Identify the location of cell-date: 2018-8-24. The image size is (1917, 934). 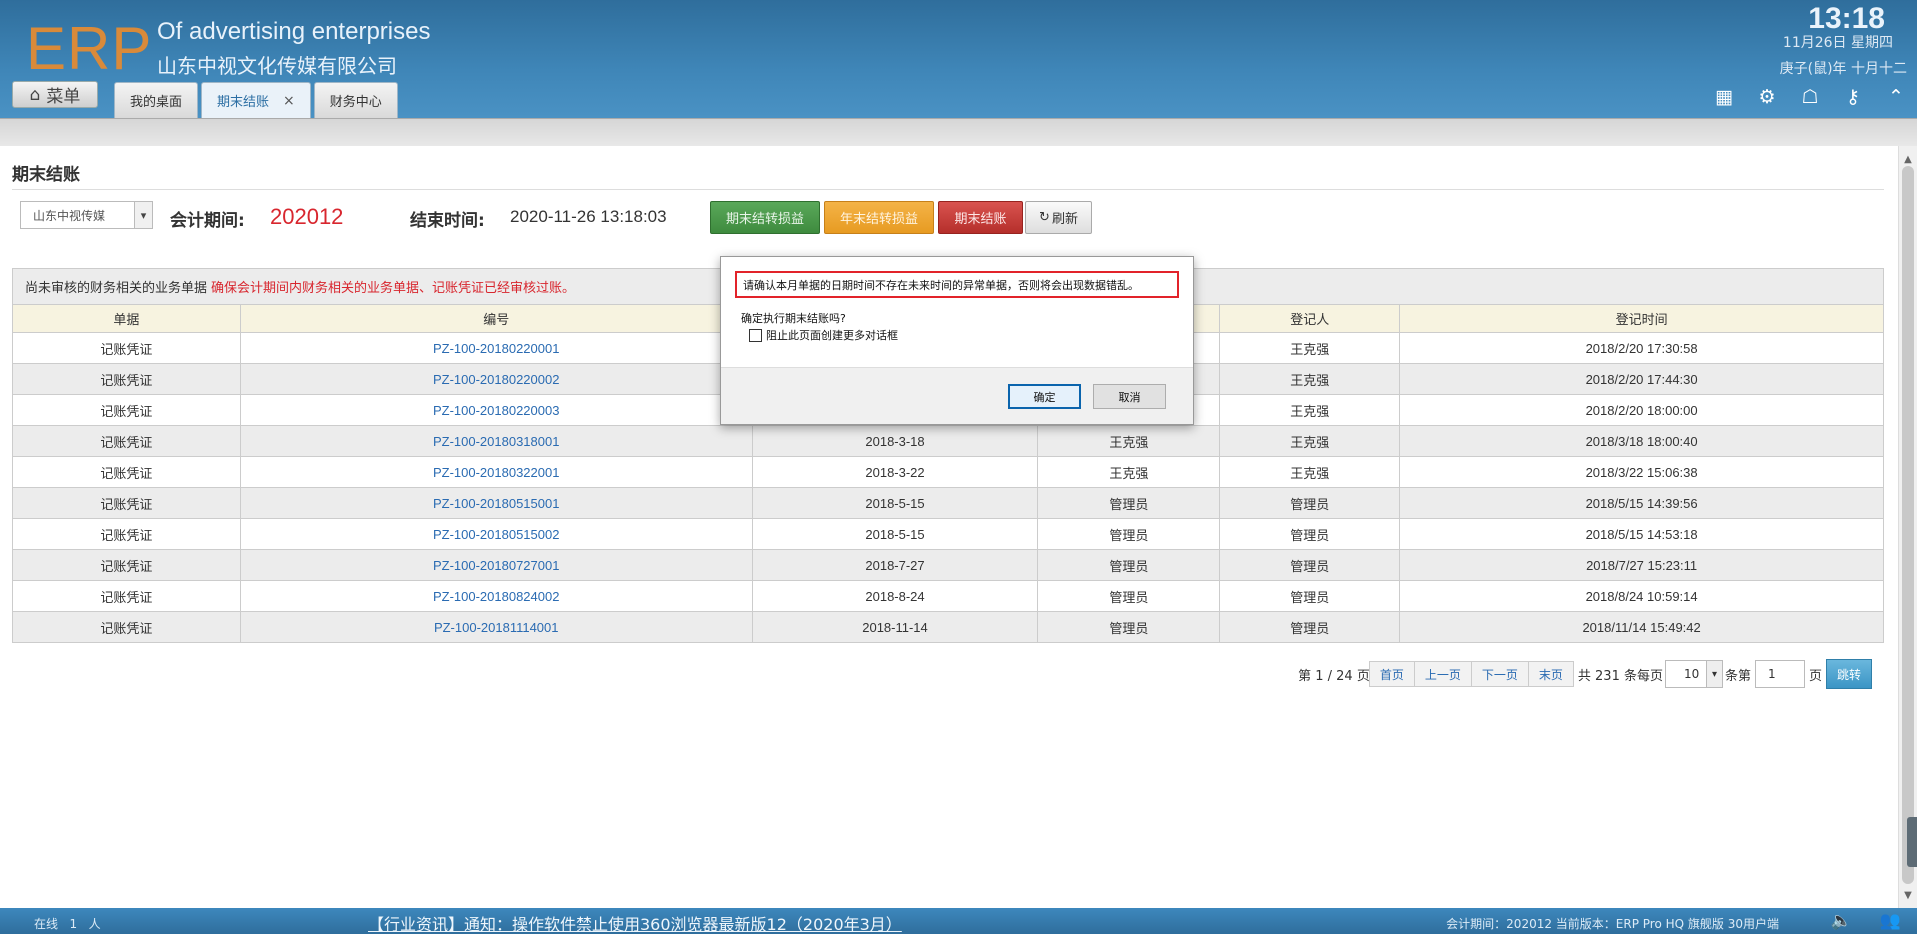
(895, 596).